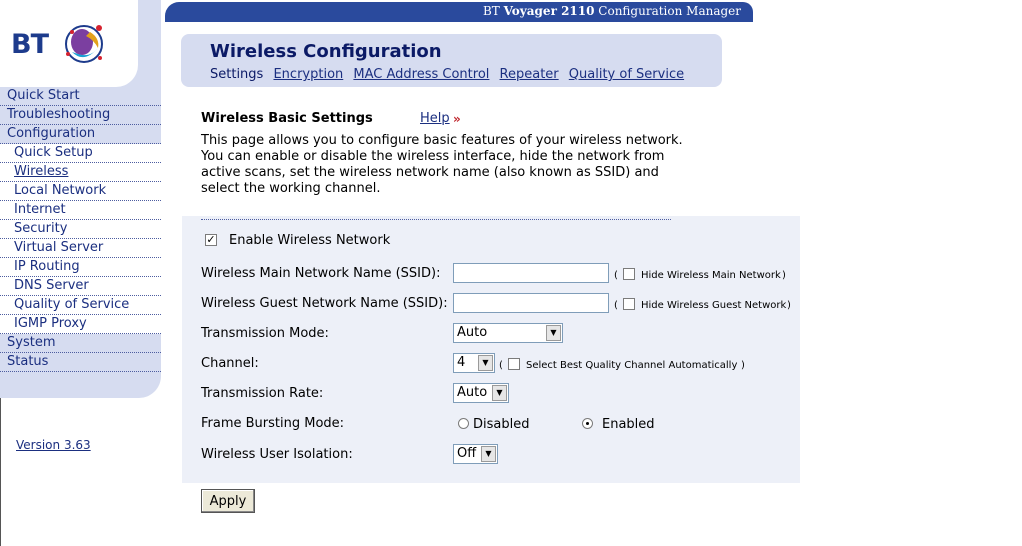 The width and height of the screenshot is (1022, 546). I want to click on best-channel-checkbox, so click(514, 364).